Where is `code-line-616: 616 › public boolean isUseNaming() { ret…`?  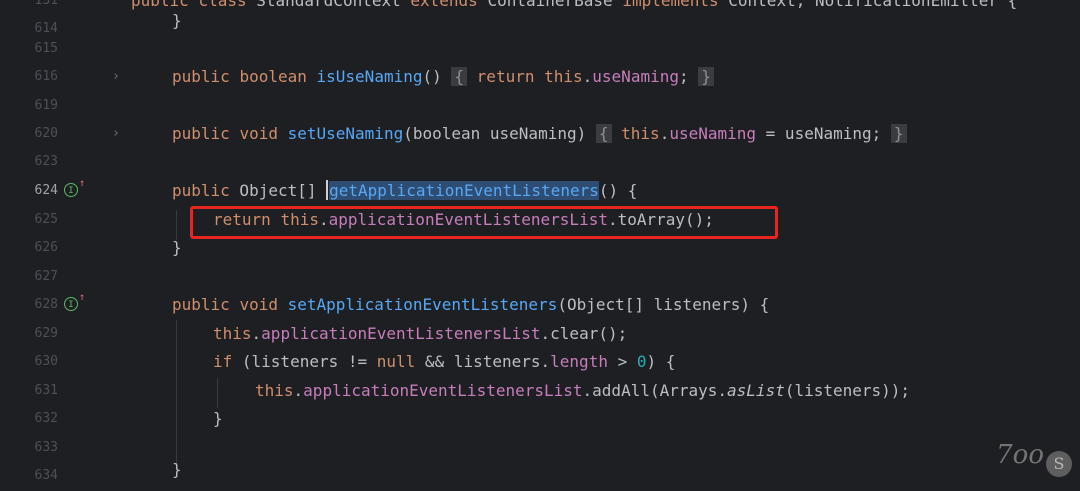
code-line-616: 616 › public boolean isUseNaming() { ret… is located at coordinates (540, 77).